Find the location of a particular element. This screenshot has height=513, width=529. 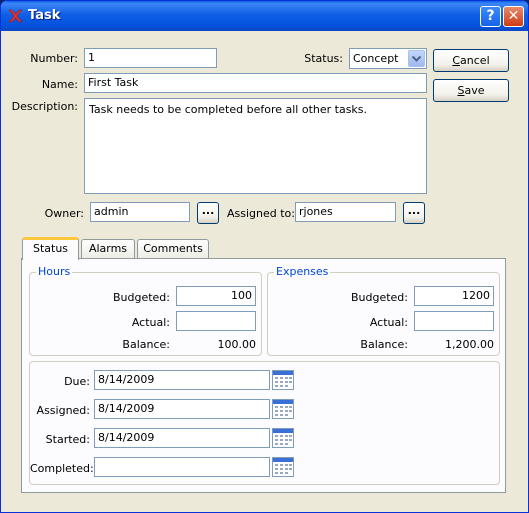

number-field: 1 is located at coordinates (150, 58).